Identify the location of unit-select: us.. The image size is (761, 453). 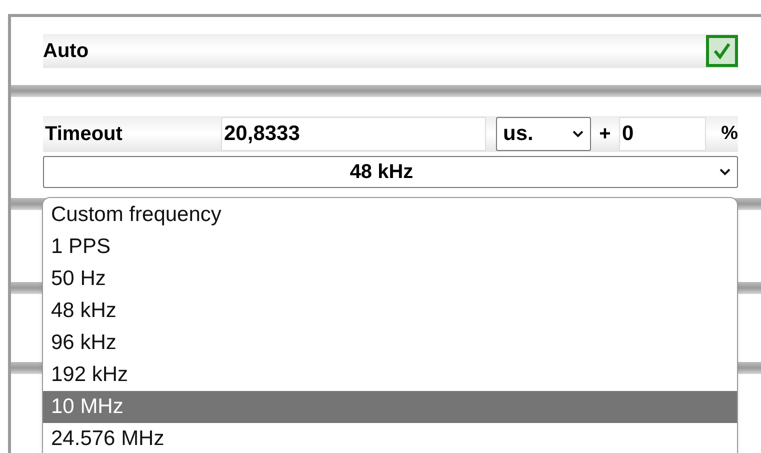
(543, 134).